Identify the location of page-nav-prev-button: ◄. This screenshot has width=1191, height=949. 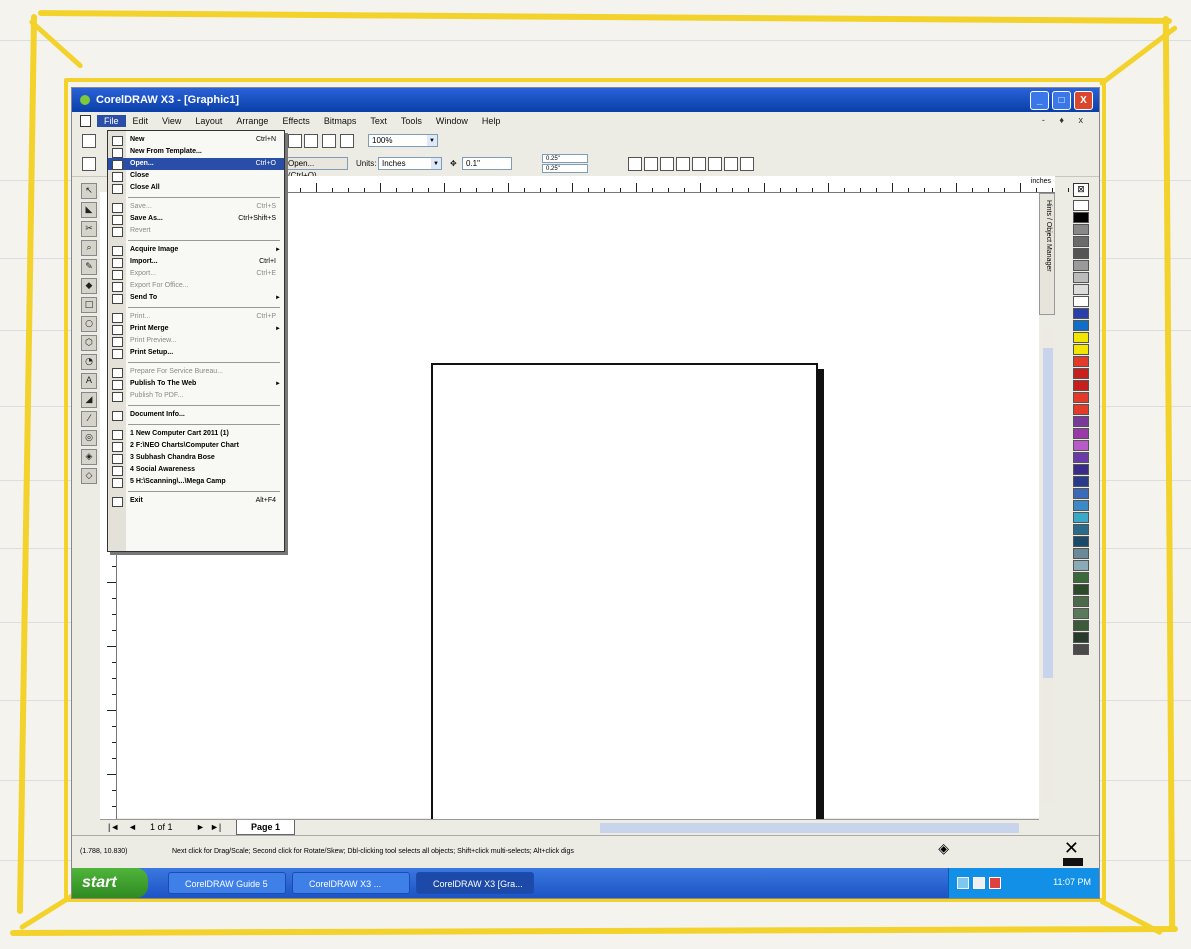
(132, 827).